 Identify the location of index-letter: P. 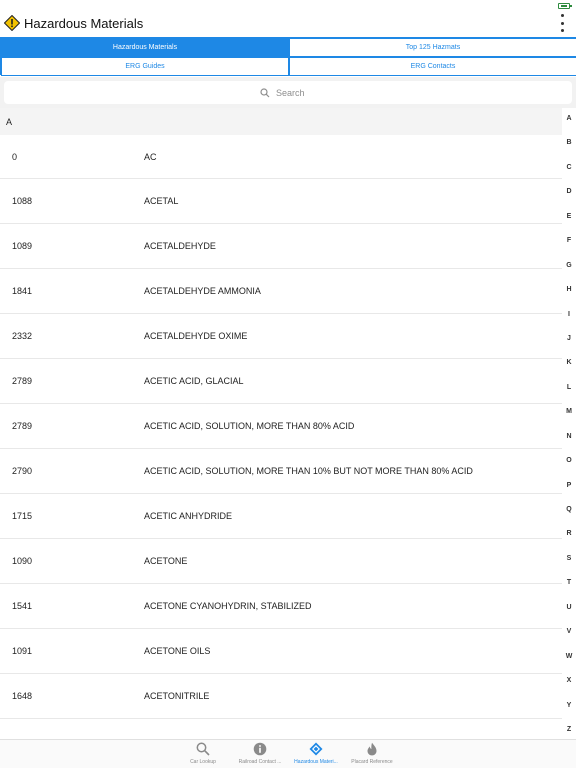
(569, 485).